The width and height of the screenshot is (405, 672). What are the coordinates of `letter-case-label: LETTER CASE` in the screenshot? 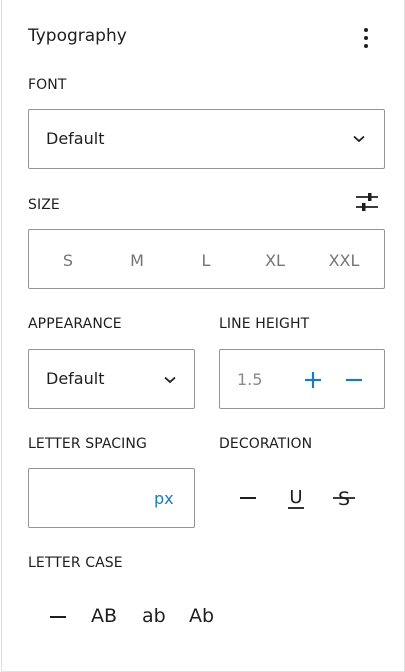 It's located at (75, 563).